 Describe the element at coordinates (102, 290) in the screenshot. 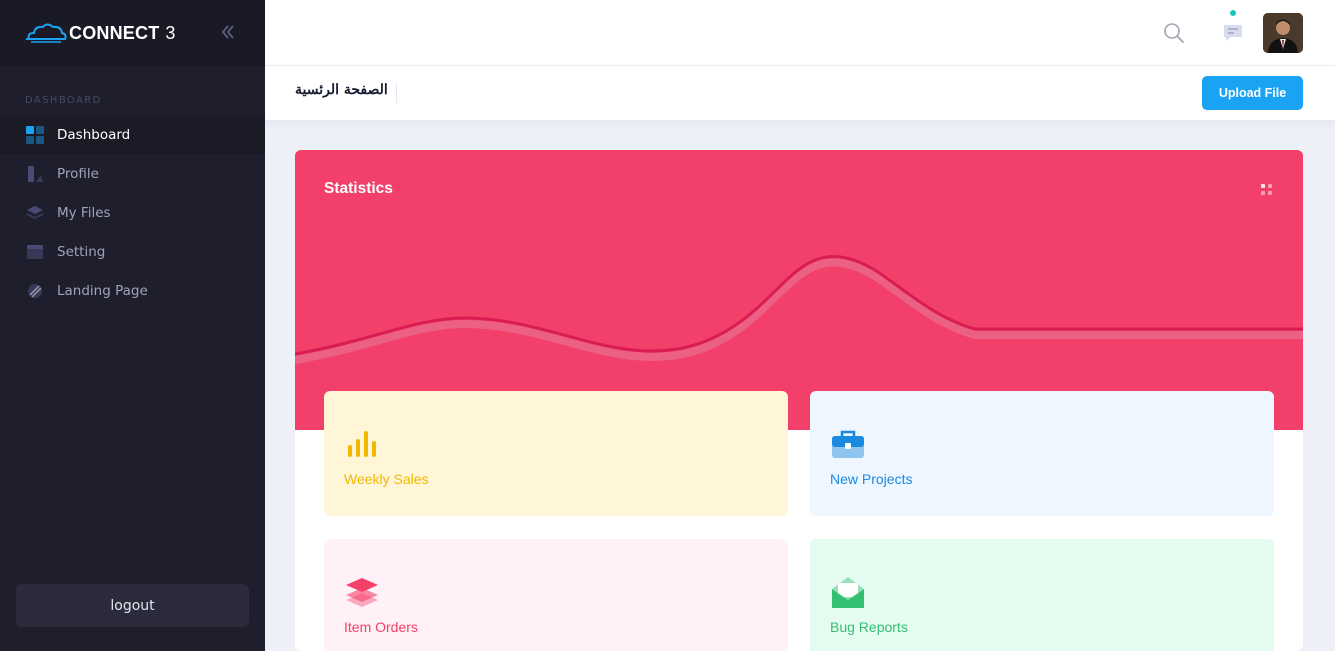

I see `sidebar-item-label: Landing Page` at that location.